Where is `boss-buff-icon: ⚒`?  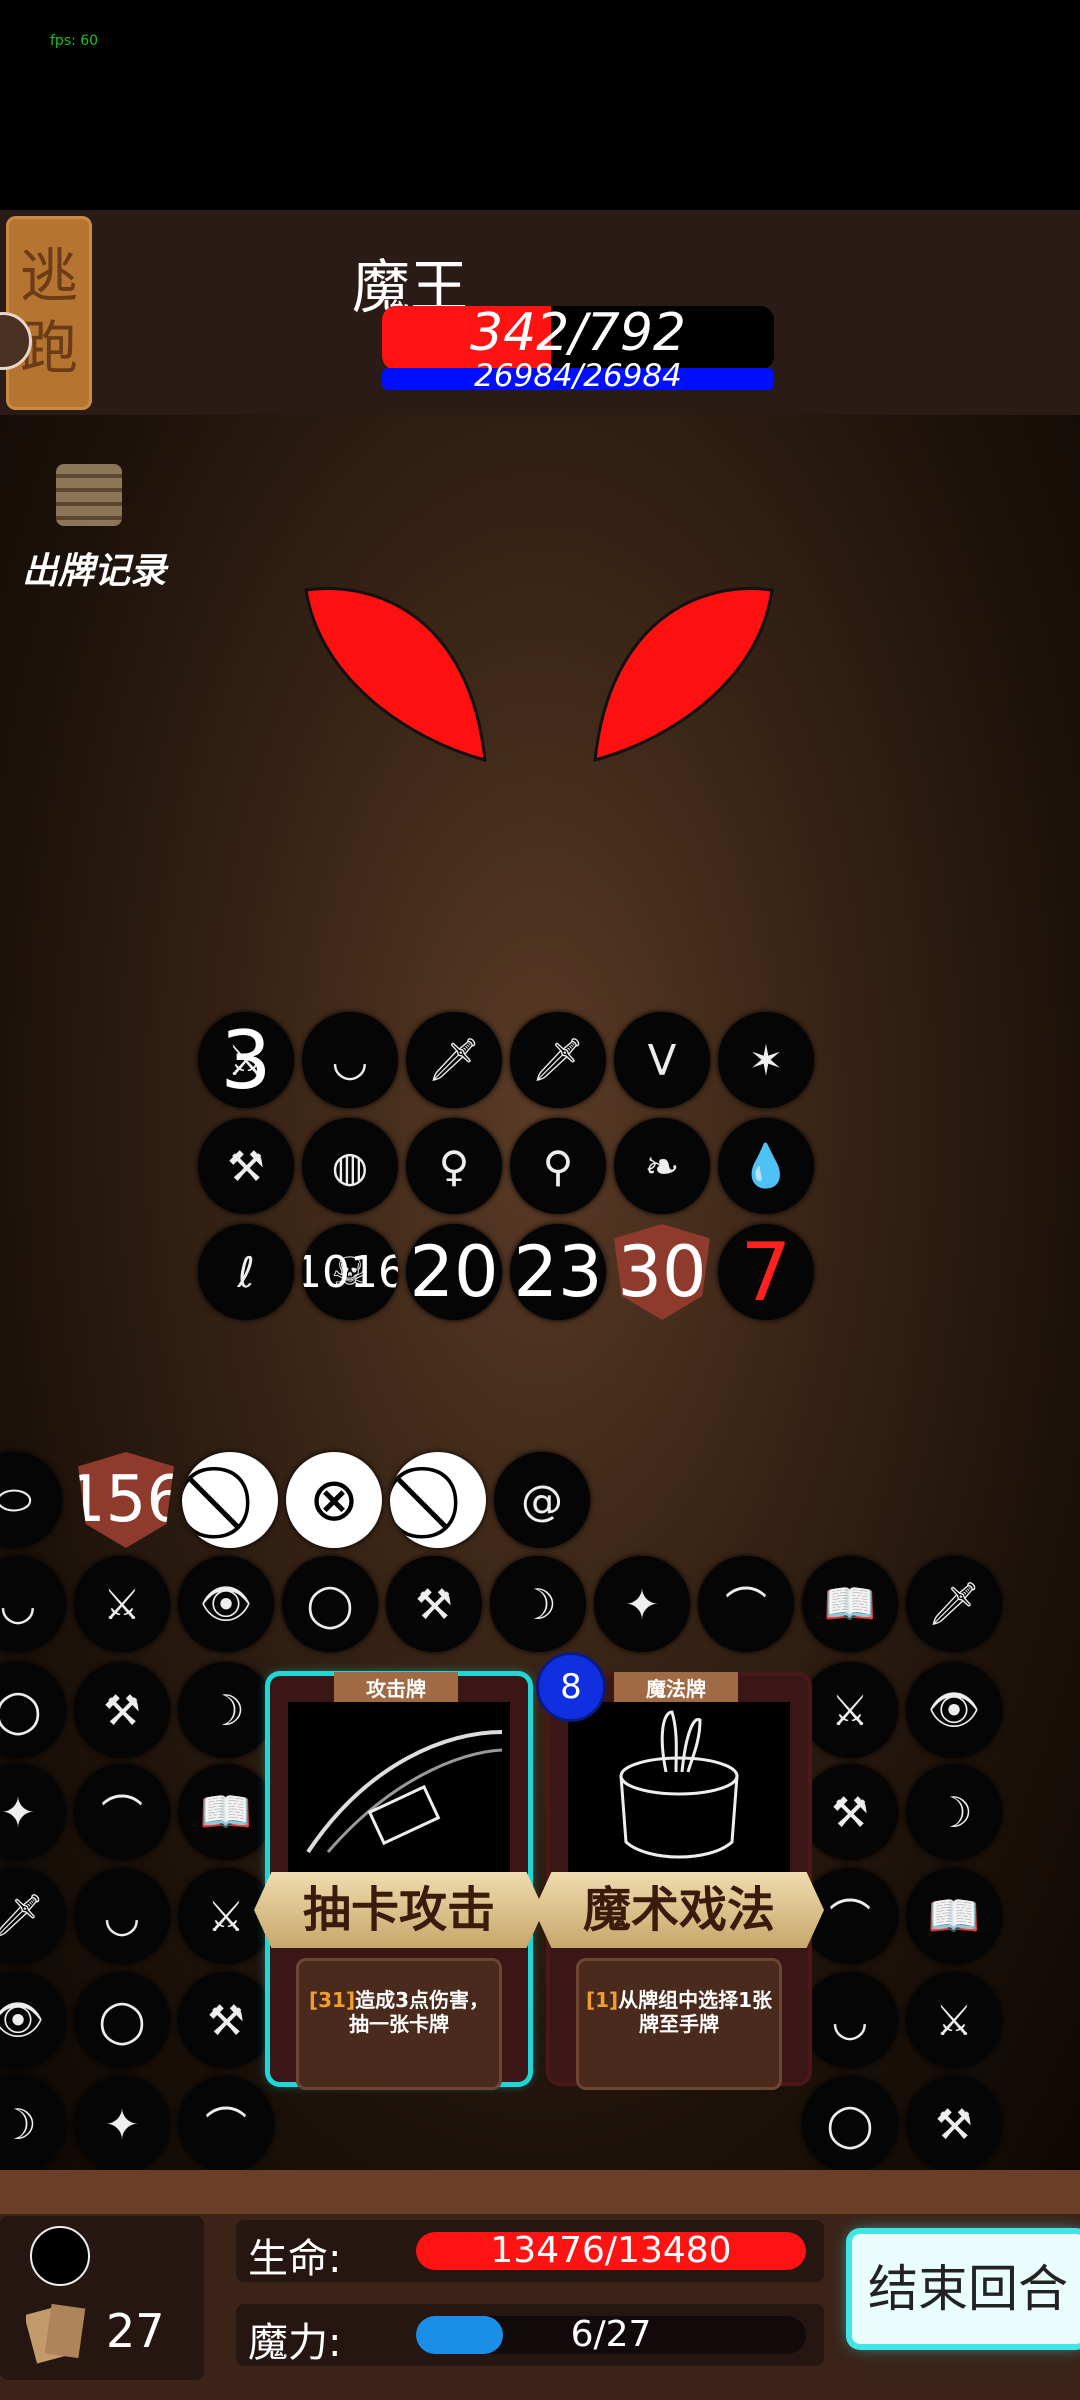
boss-buff-icon: ⚒ is located at coordinates (246, 1166).